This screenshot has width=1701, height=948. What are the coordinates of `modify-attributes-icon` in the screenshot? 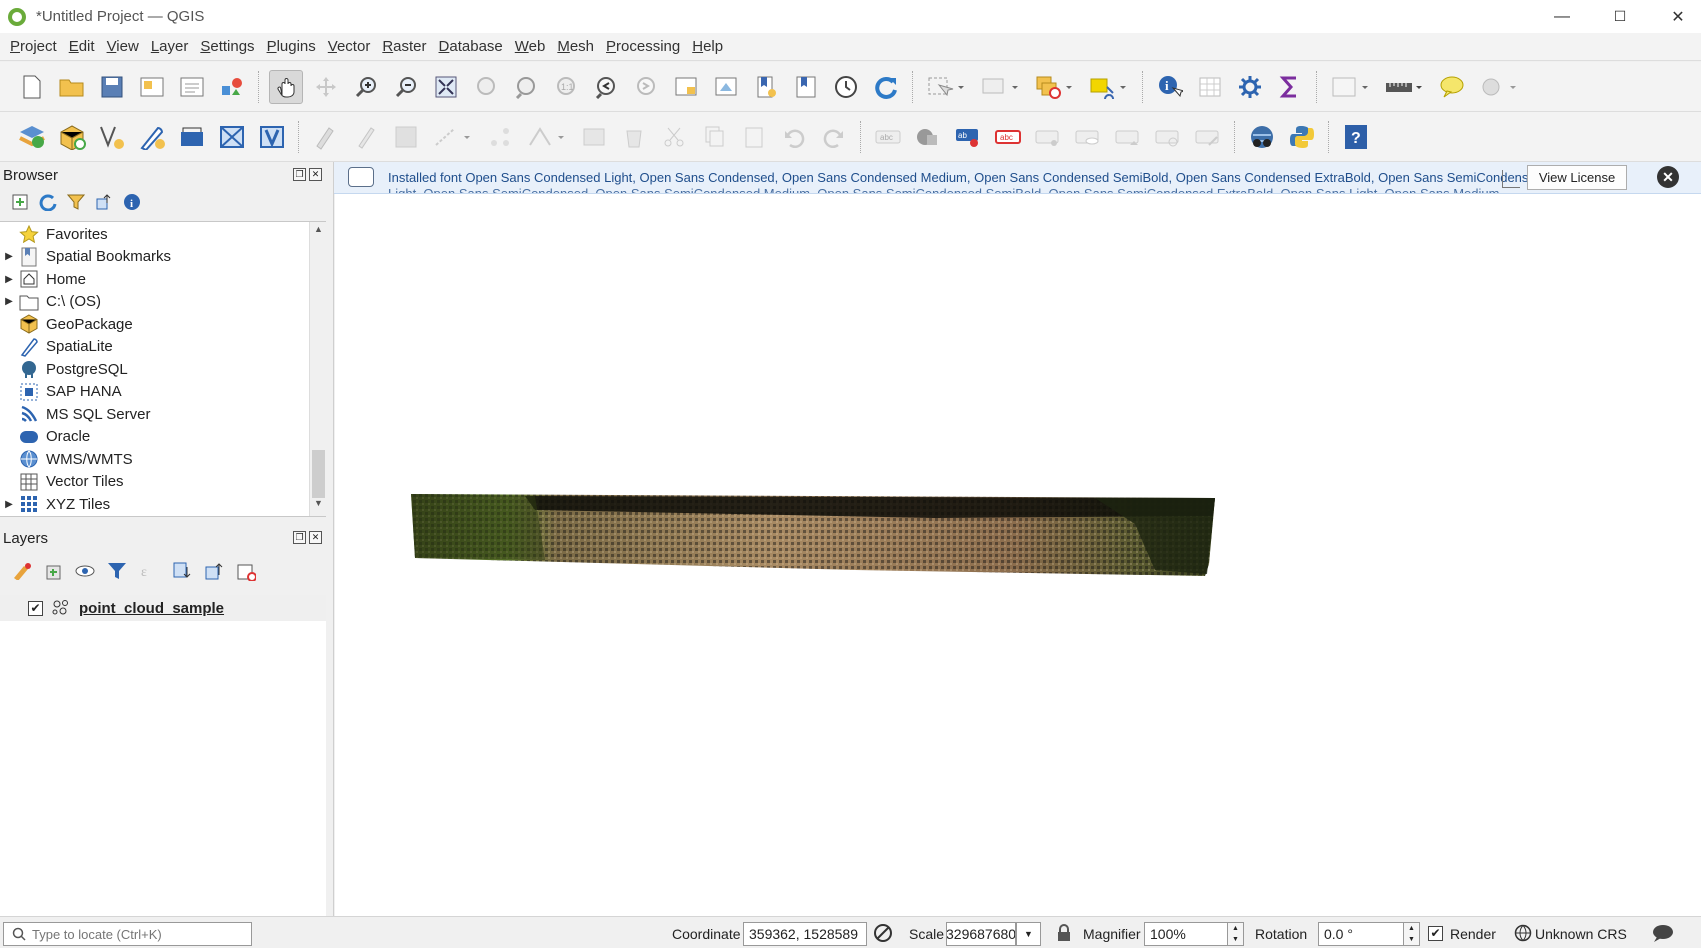 It's located at (547, 137).